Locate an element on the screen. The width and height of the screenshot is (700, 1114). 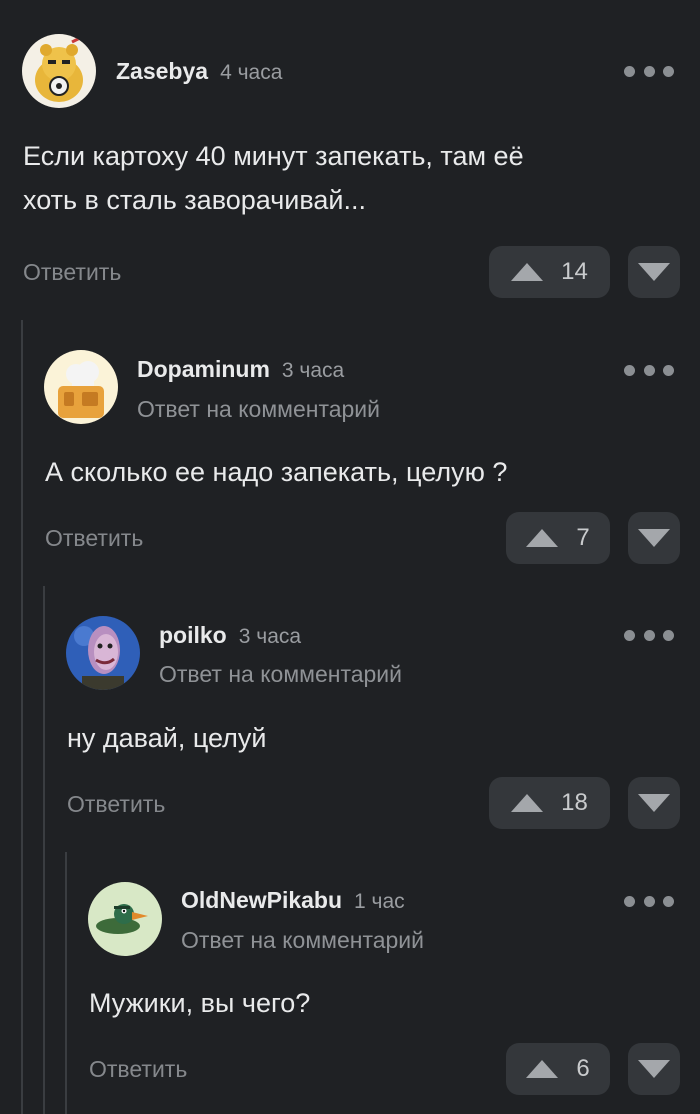
upvote-button: 14 is located at coordinates (549, 272).